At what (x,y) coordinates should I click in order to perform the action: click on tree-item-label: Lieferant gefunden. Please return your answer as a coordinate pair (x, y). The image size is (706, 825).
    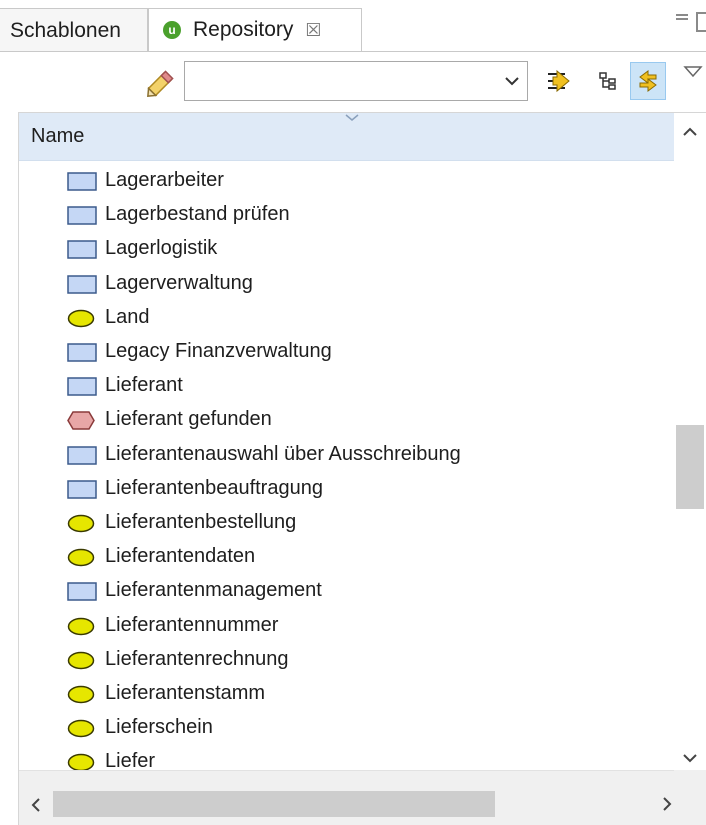
    Looking at the image, I should click on (188, 419).